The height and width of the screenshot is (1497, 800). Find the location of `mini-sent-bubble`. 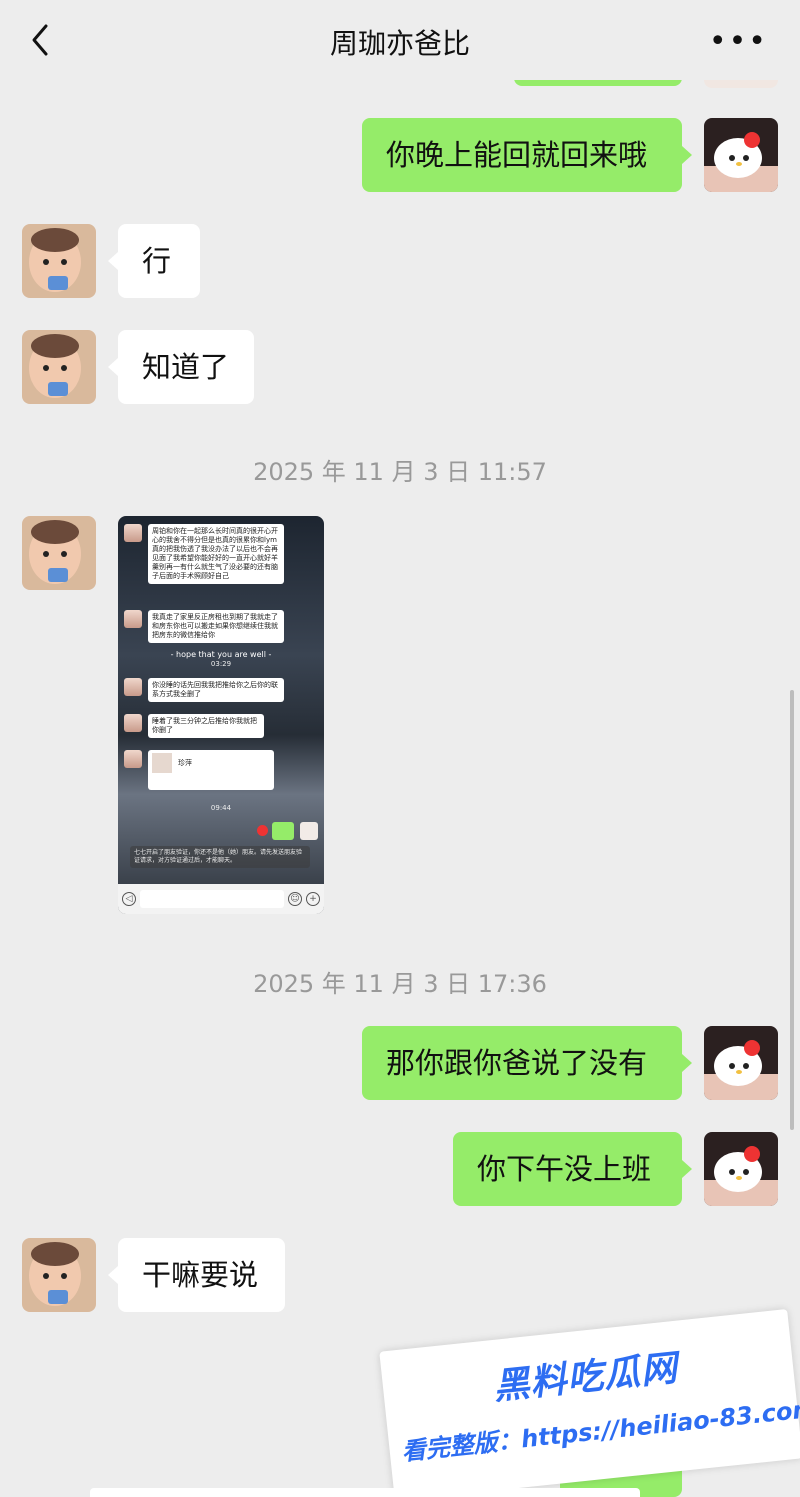

mini-sent-bubble is located at coordinates (283, 831).